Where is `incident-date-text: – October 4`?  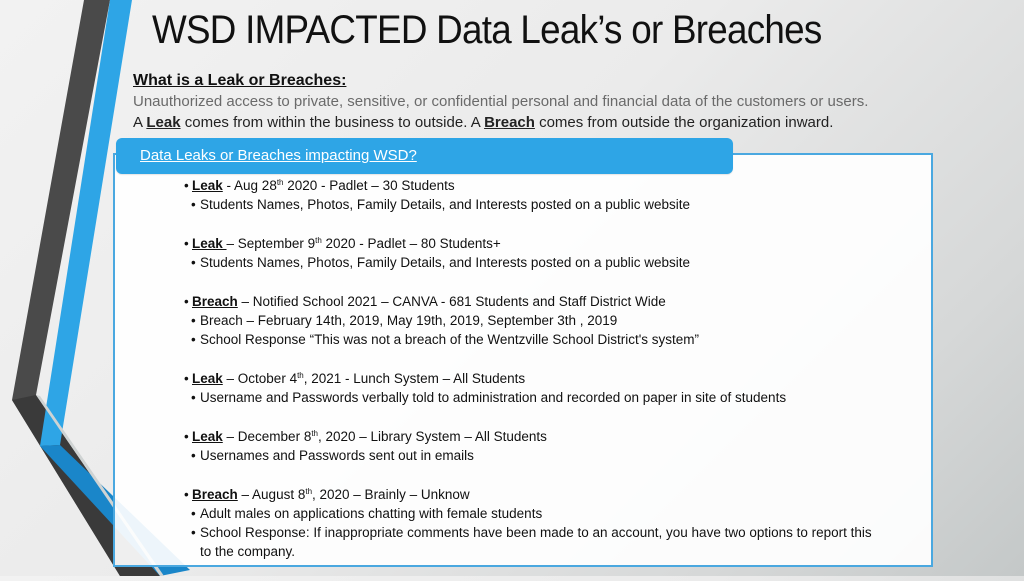 incident-date-text: – October 4 is located at coordinates (260, 378).